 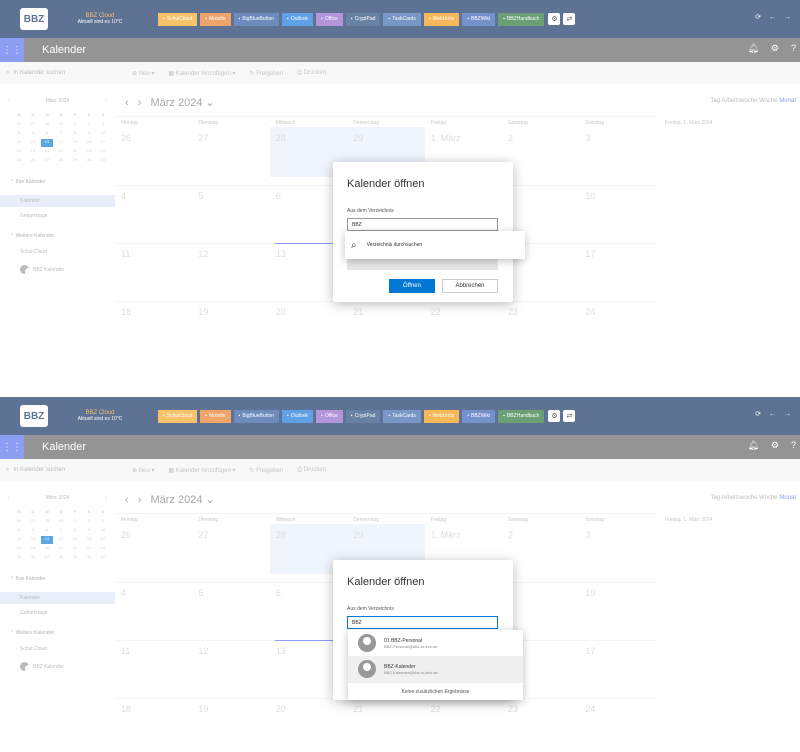 What do you see at coordinates (422, 264) in the screenshot?
I see `suggestion-placeholder` at bounding box center [422, 264].